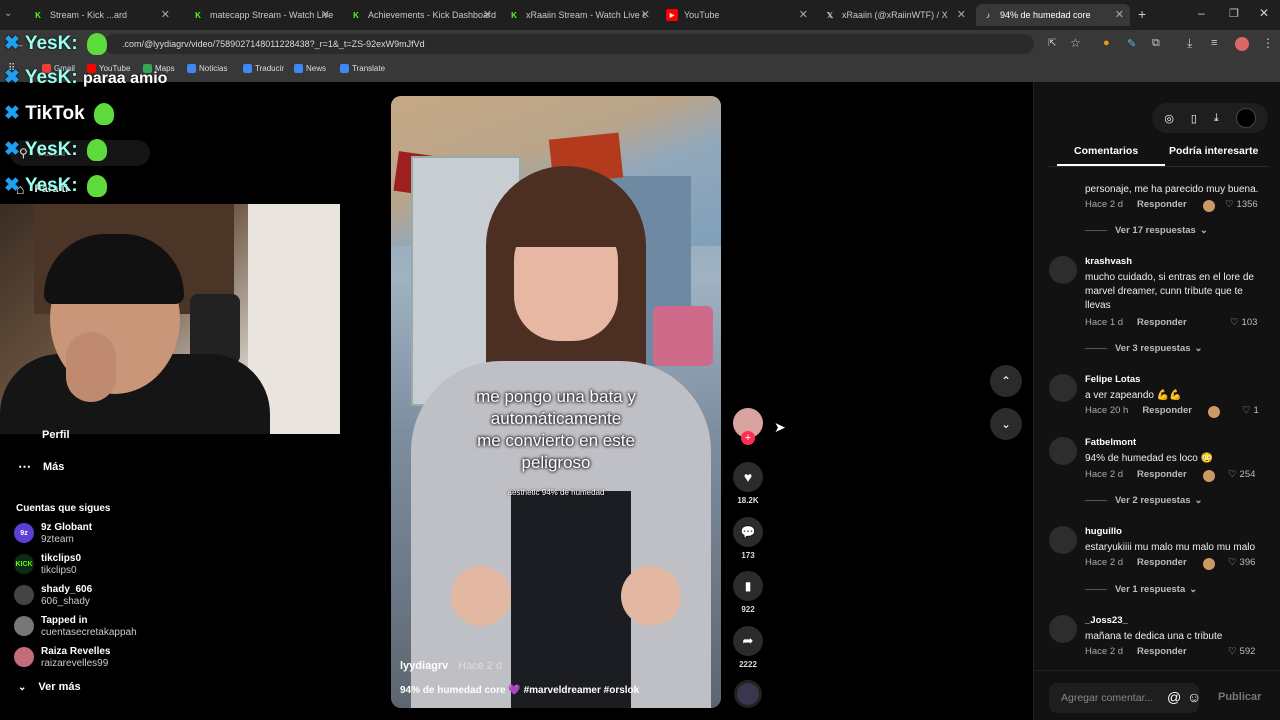 This screenshot has width=1280, height=720. What do you see at coordinates (1194, 697) in the screenshot?
I see `emoji-icon: ☺` at bounding box center [1194, 697].